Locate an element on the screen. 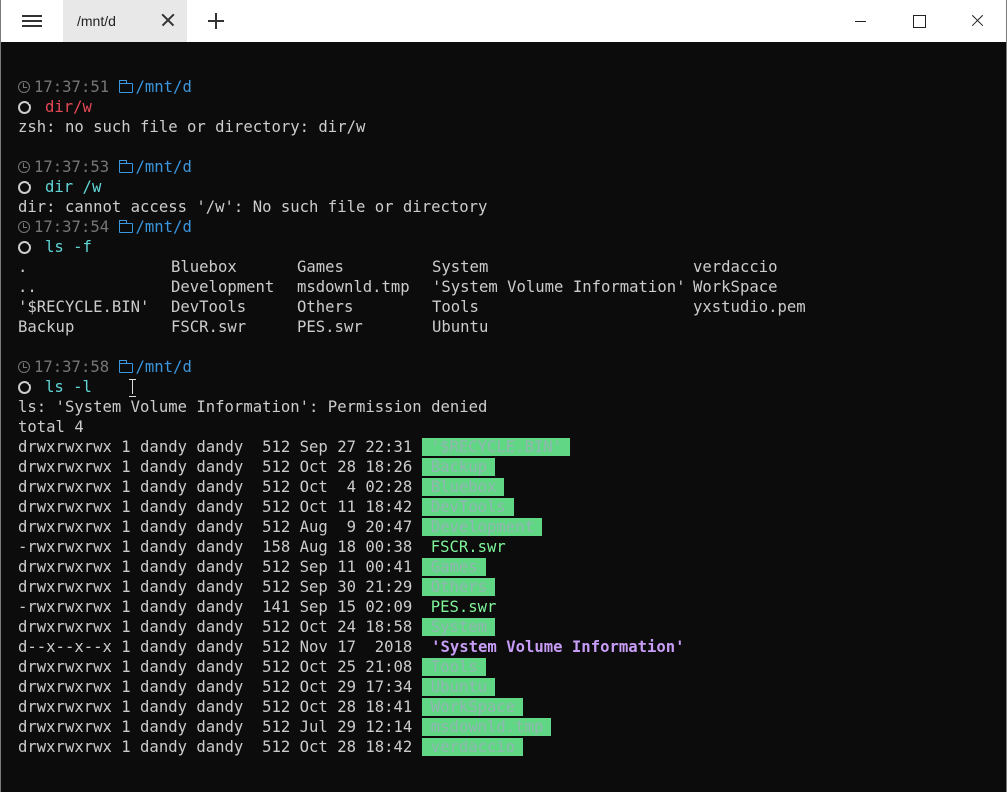 Image resolution: width=1007 pixels, height=792 pixels. file-grid-entry: Ubuntu is located at coordinates (460, 327).